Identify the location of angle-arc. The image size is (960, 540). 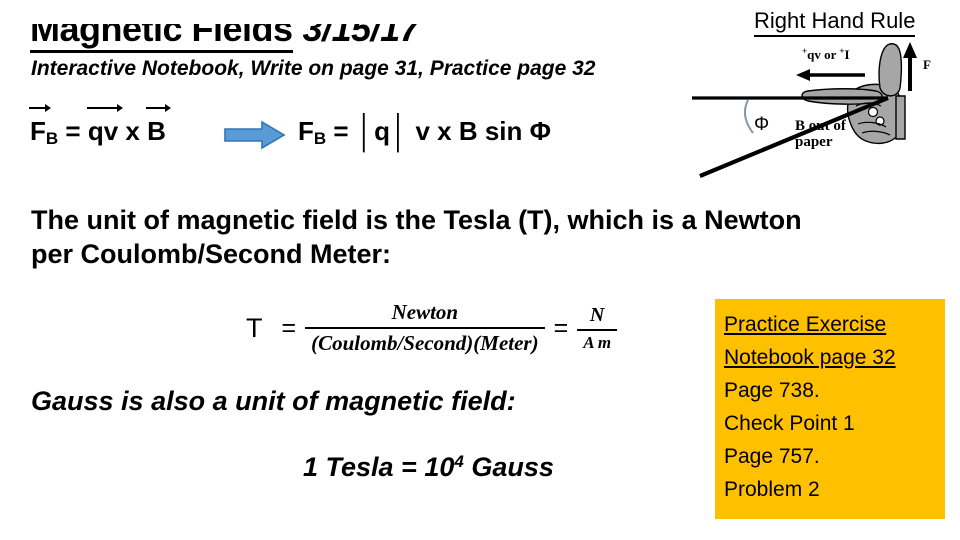
(748, 116).